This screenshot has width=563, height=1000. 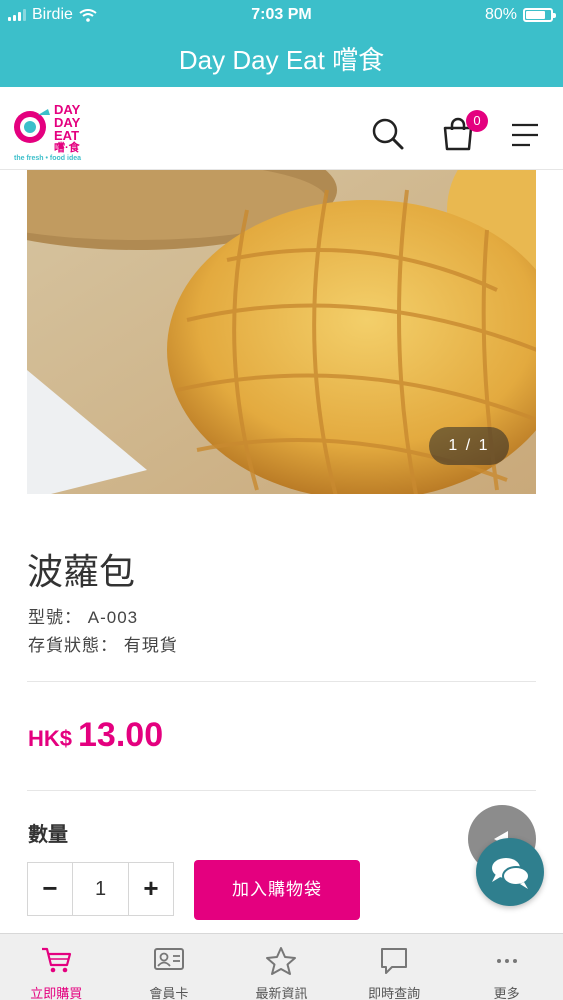 I want to click on chat-bubble-icon, so click(x=394, y=961).